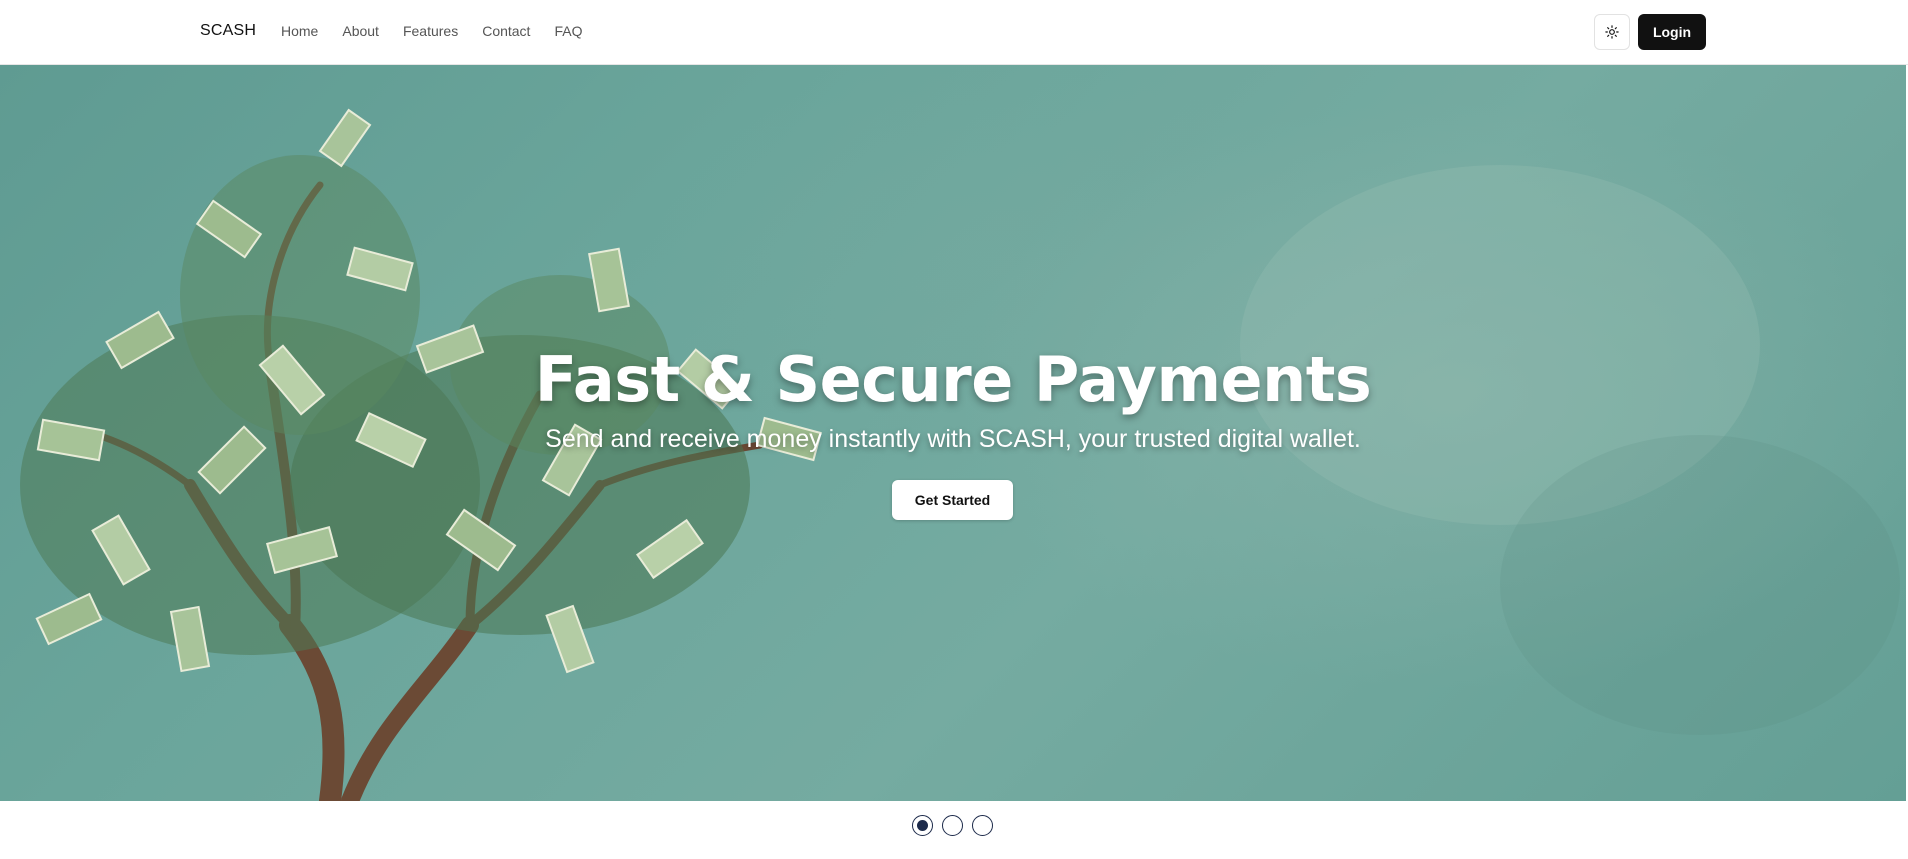  I want to click on sun-icon, so click(1612, 32).